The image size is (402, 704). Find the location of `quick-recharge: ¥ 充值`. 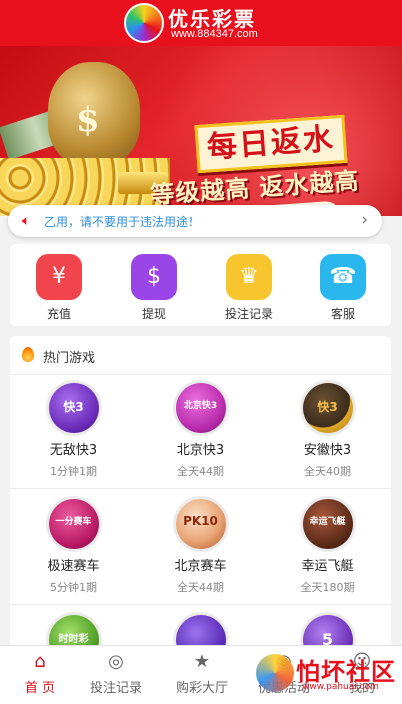

quick-recharge: ¥ 充值 is located at coordinates (59, 288).